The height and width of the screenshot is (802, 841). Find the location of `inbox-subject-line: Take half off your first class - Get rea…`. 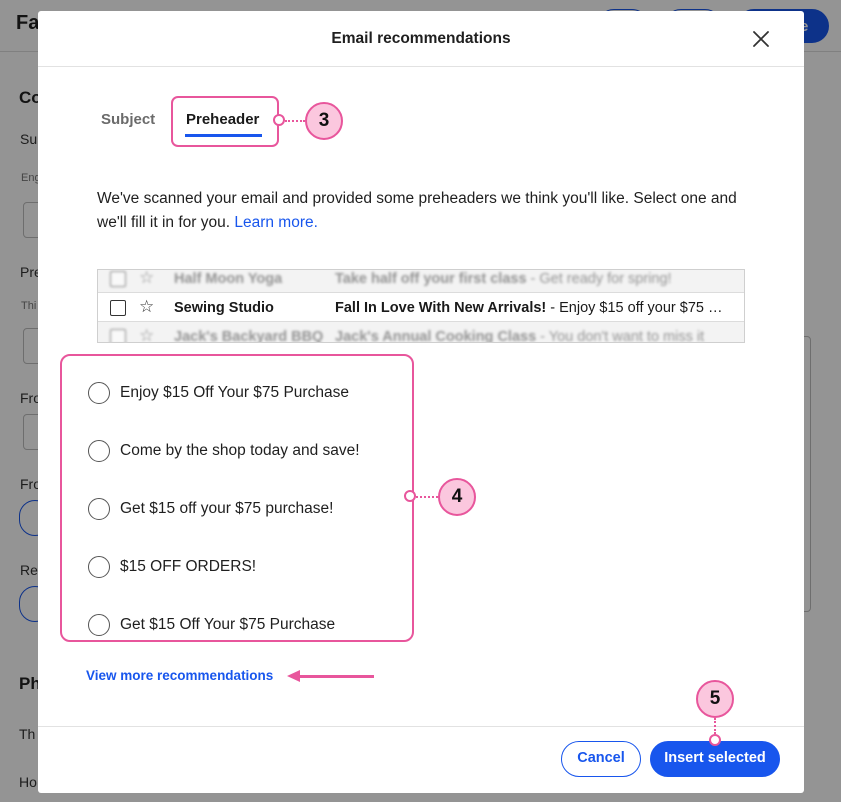

inbox-subject-line: Take half off your first class - Get rea… is located at coordinates (503, 279).